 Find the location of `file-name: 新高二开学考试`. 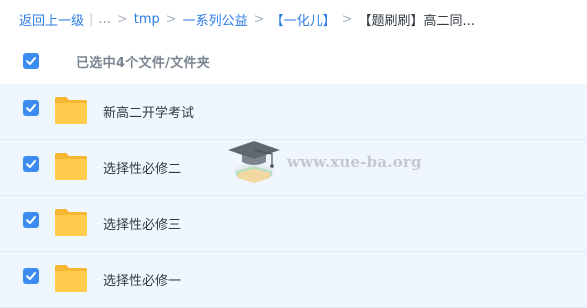

file-name: 新高二开学考试 is located at coordinates (148, 111).